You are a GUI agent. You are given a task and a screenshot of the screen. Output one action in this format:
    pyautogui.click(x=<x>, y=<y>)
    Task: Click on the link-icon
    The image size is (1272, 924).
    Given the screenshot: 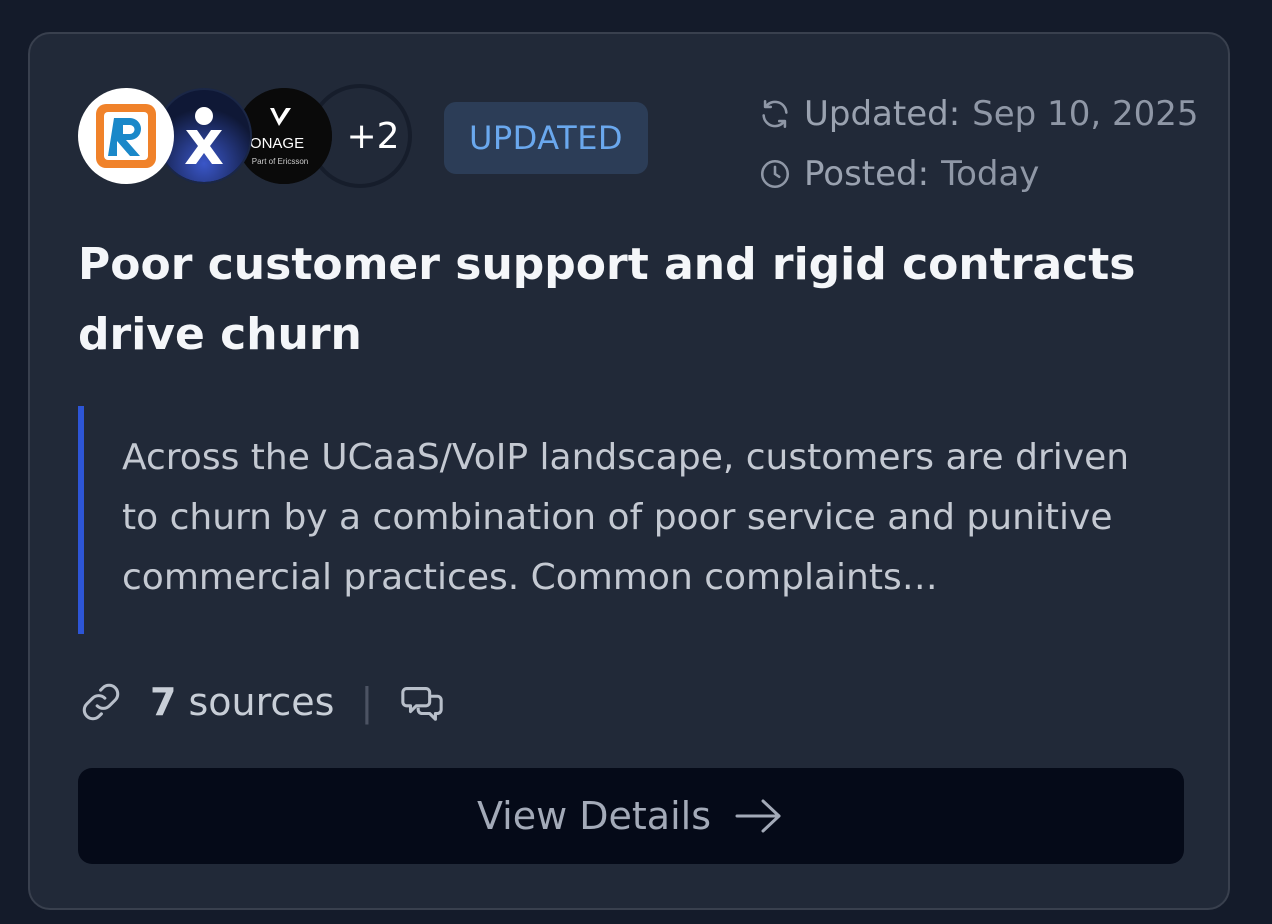 What is the action you would take?
    pyautogui.click(x=101, y=702)
    